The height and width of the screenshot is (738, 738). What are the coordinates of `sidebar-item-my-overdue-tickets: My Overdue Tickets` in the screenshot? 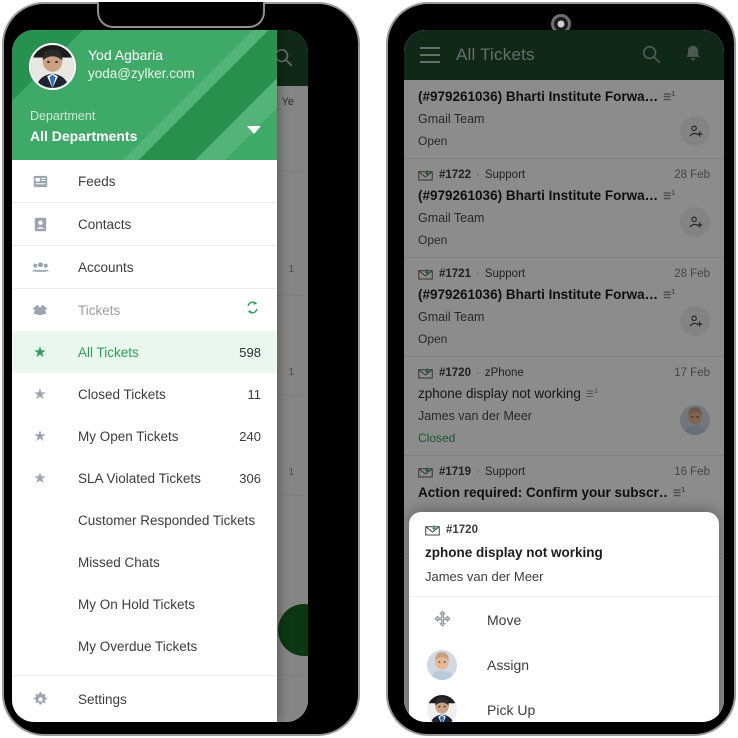 It's located at (144, 646).